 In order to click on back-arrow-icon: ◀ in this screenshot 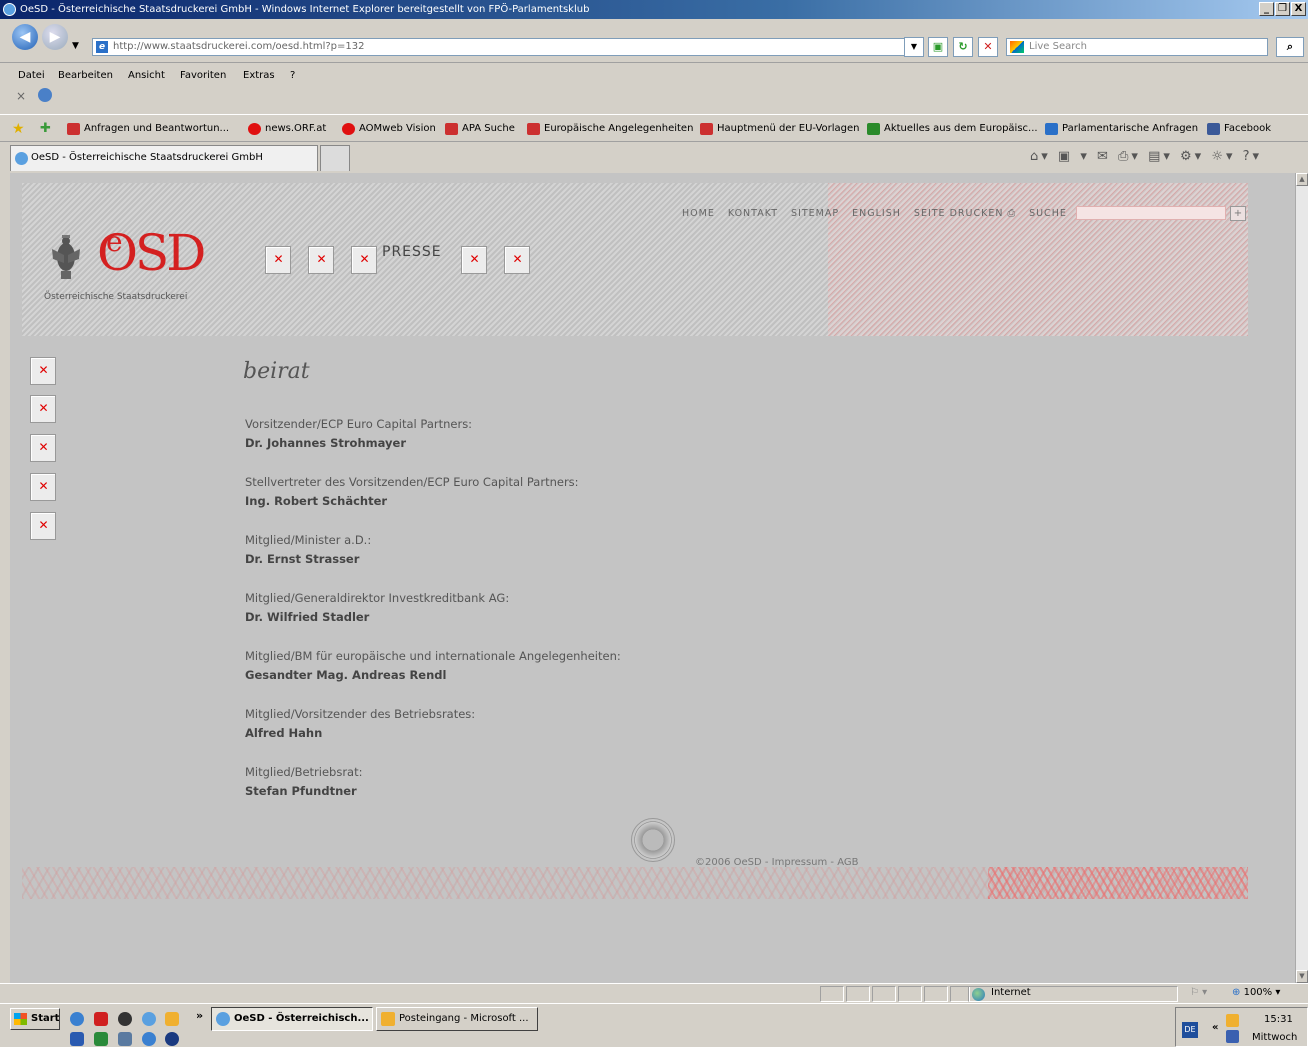, I will do `click(25, 37)`.